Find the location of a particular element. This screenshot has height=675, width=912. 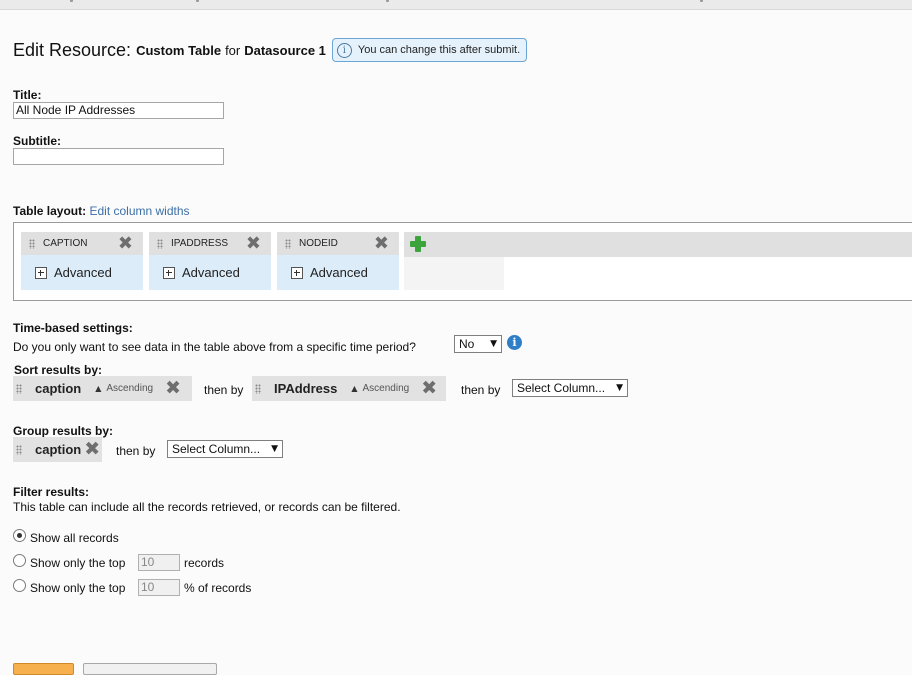

time-period-select: No ▼ is located at coordinates (478, 344).